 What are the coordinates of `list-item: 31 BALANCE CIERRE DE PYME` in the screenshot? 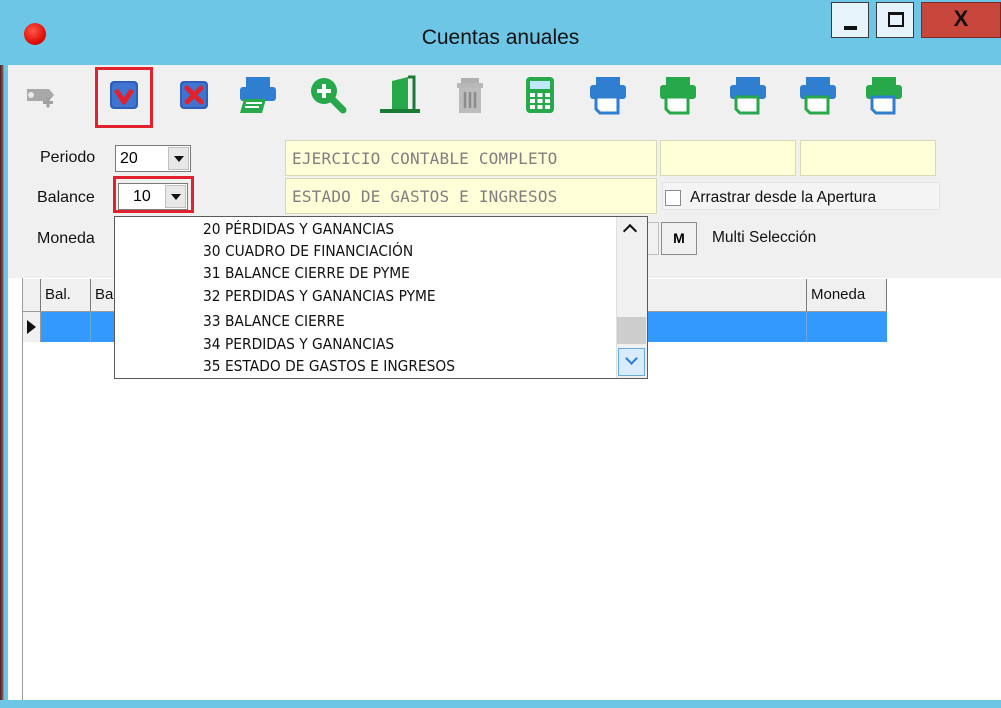 It's located at (306, 273).